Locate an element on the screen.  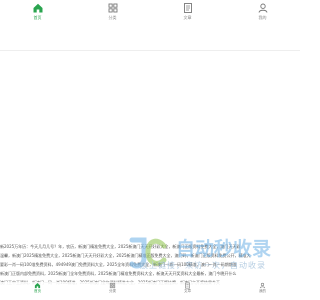
bottom-nav-category-label: 分类 is located at coordinates (112, 291).